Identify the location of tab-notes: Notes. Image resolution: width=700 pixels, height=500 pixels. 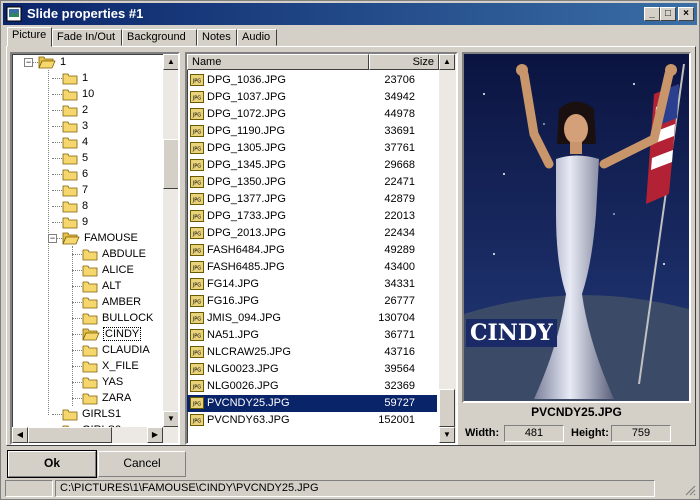
(217, 37).